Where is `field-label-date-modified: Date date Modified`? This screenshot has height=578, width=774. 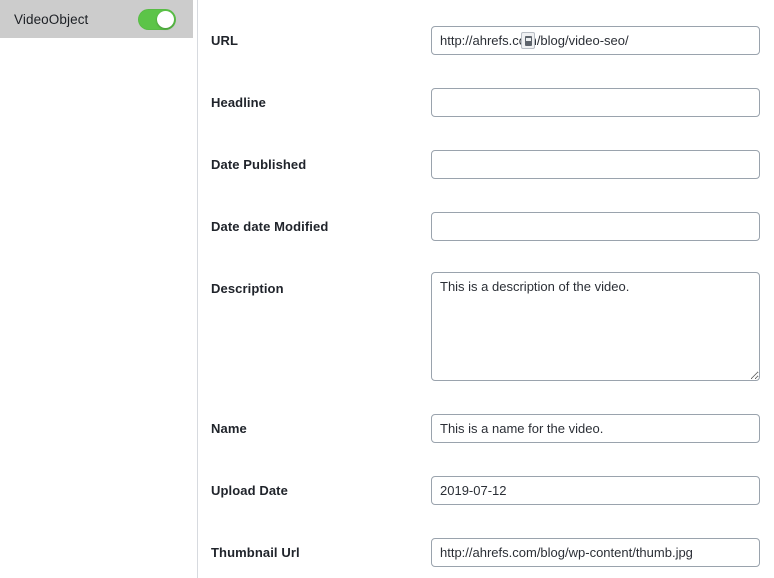 field-label-date-modified: Date date Modified is located at coordinates (270, 226).